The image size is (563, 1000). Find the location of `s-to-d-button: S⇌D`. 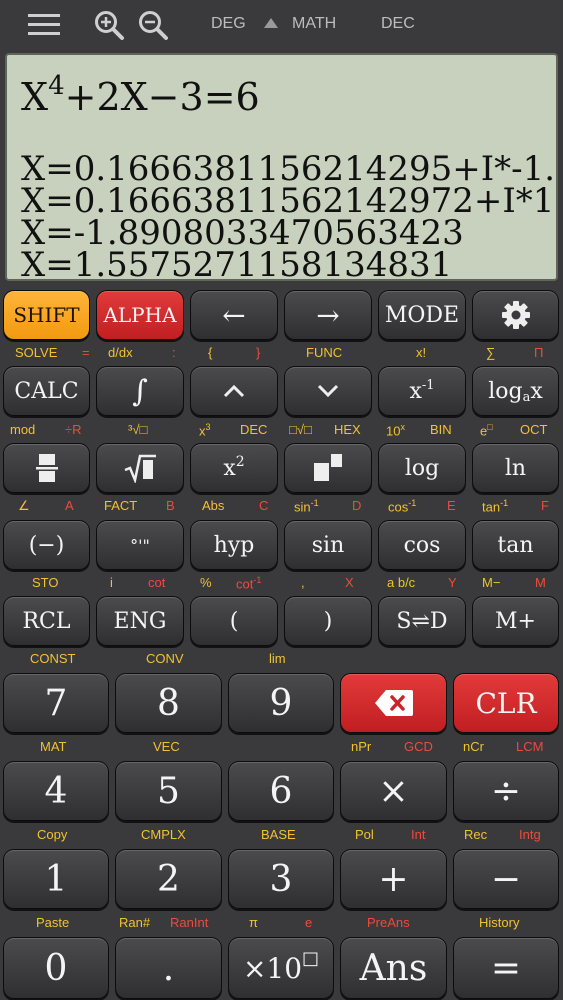

s-to-d-button: S⇌D is located at coordinates (422, 621).